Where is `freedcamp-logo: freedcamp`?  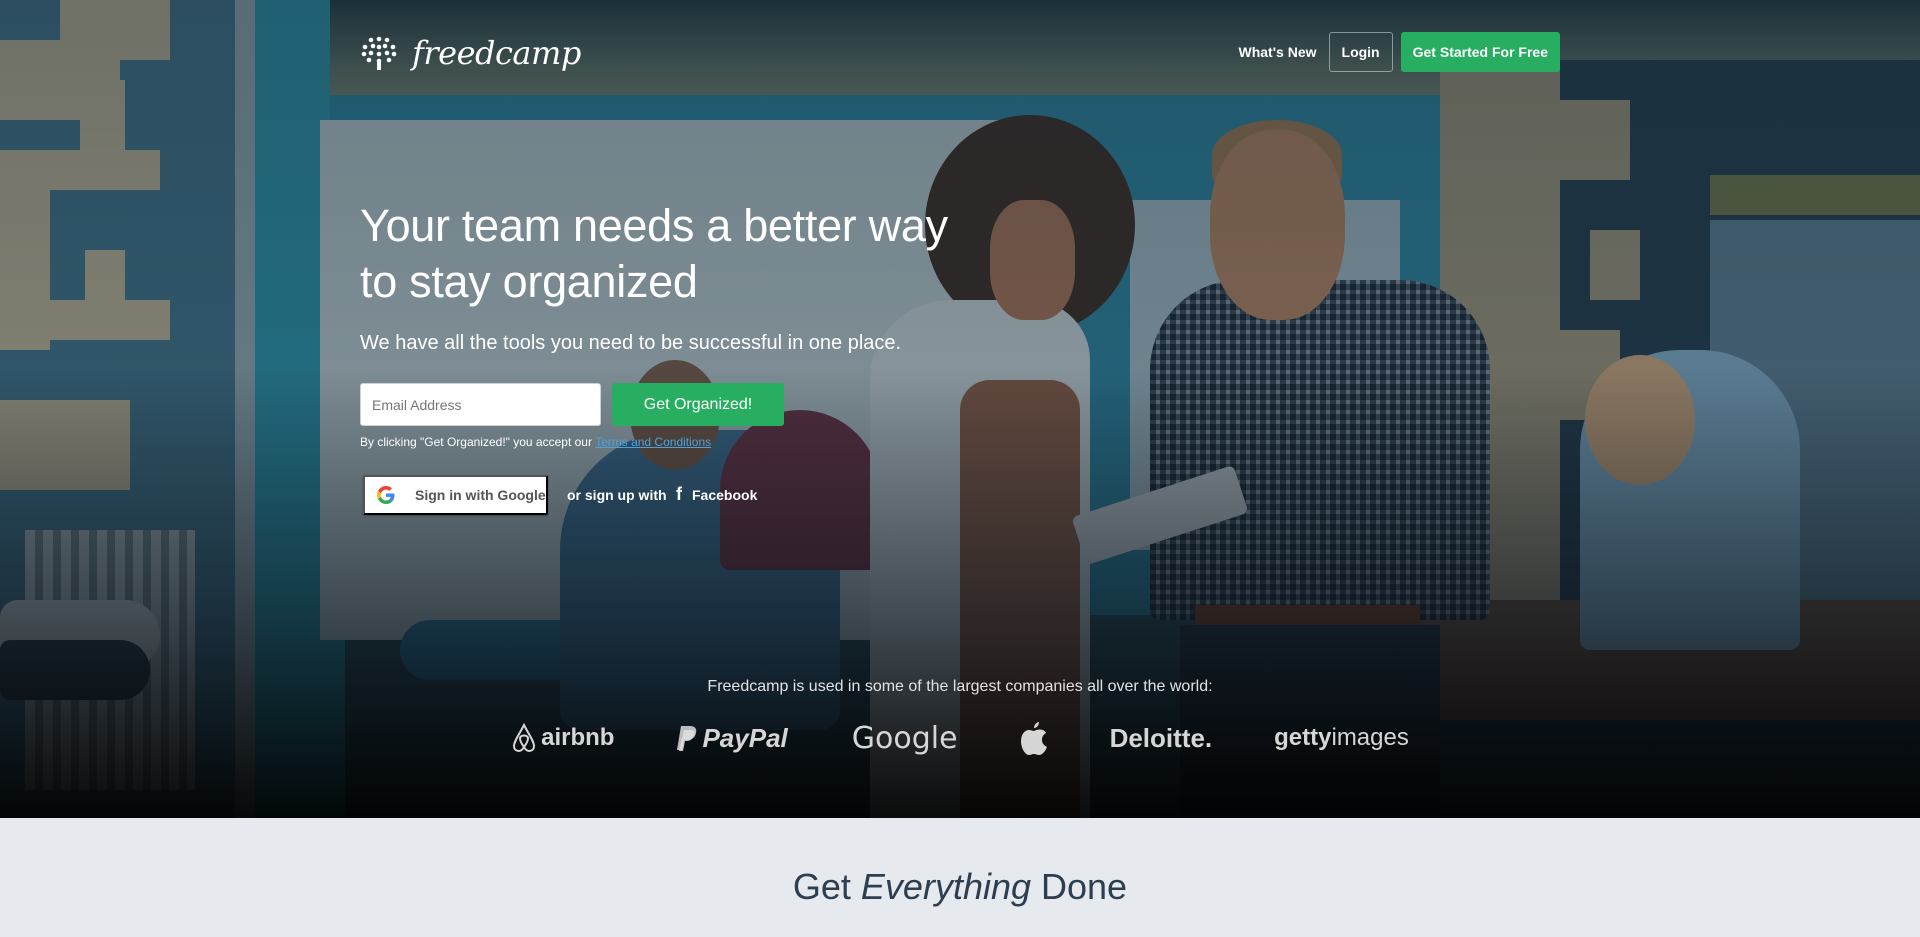 freedcamp-logo: freedcamp is located at coordinates (470, 53).